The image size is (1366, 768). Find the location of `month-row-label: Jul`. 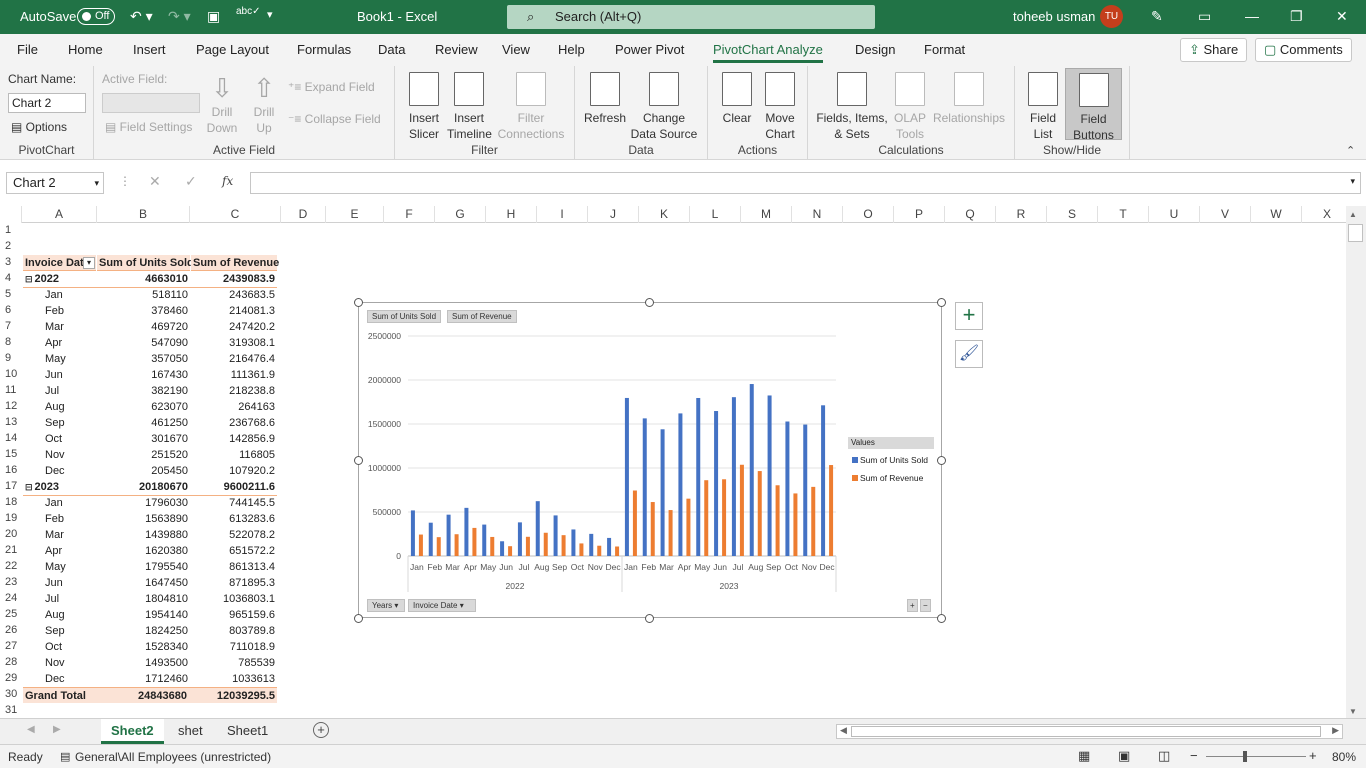

month-row-label: Jul is located at coordinates (59, 599).